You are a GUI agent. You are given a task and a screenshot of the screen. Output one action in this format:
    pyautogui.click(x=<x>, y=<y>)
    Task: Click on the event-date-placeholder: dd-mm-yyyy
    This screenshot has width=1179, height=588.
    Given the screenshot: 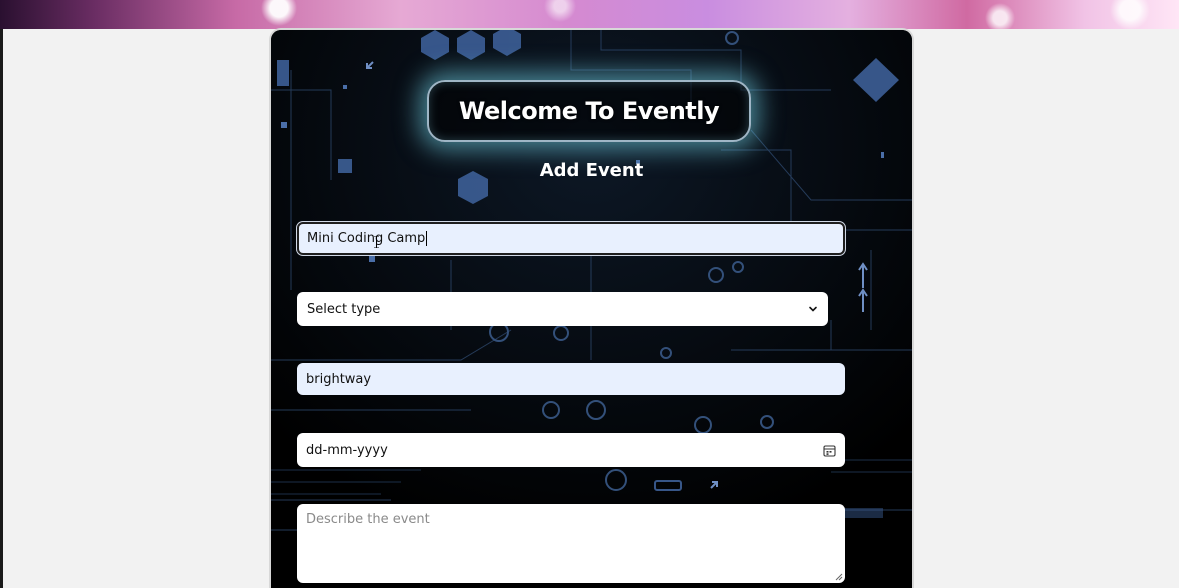 What is the action you would take?
    pyautogui.click(x=347, y=450)
    